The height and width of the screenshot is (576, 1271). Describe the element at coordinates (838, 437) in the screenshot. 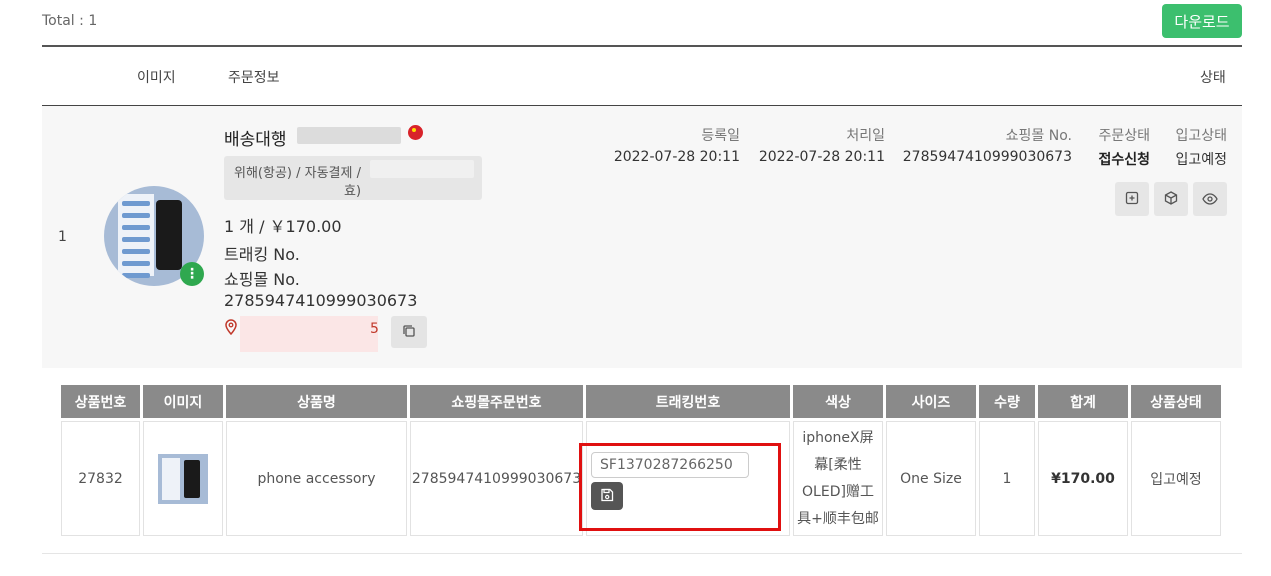

I see `color-line: iphoneX屏` at that location.